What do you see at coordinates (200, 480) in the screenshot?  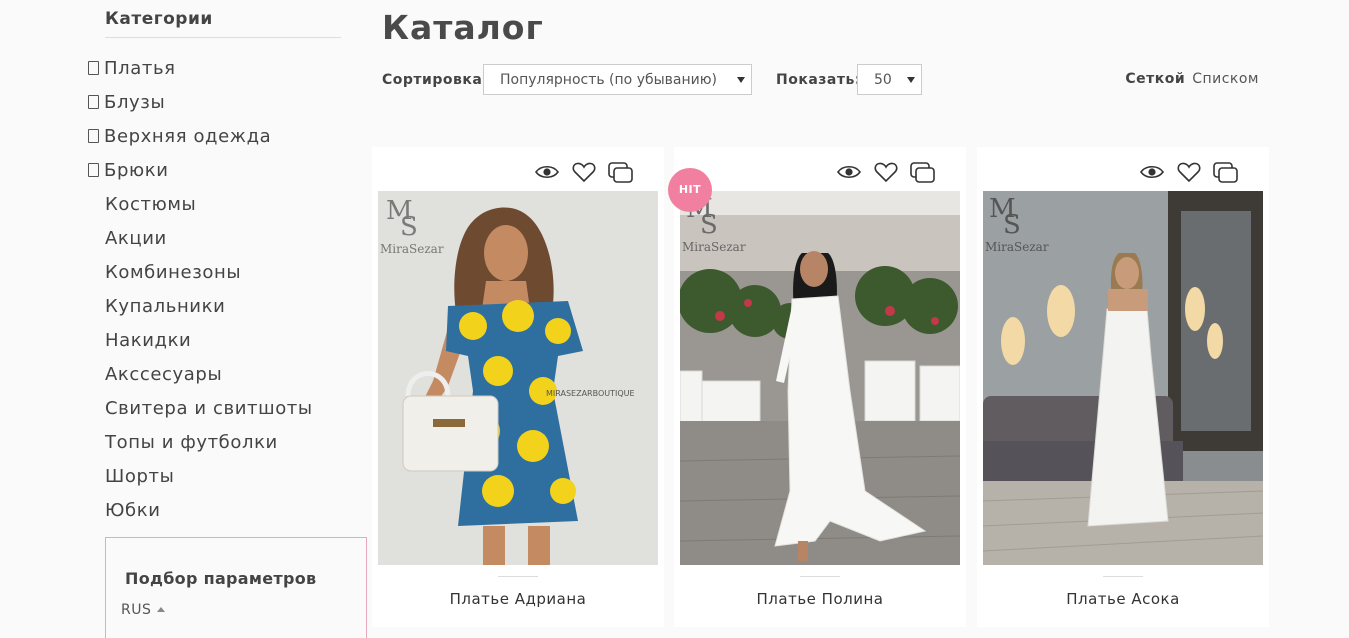 I see `category-item-shorts: Шорты` at bounding box center [200, 480].